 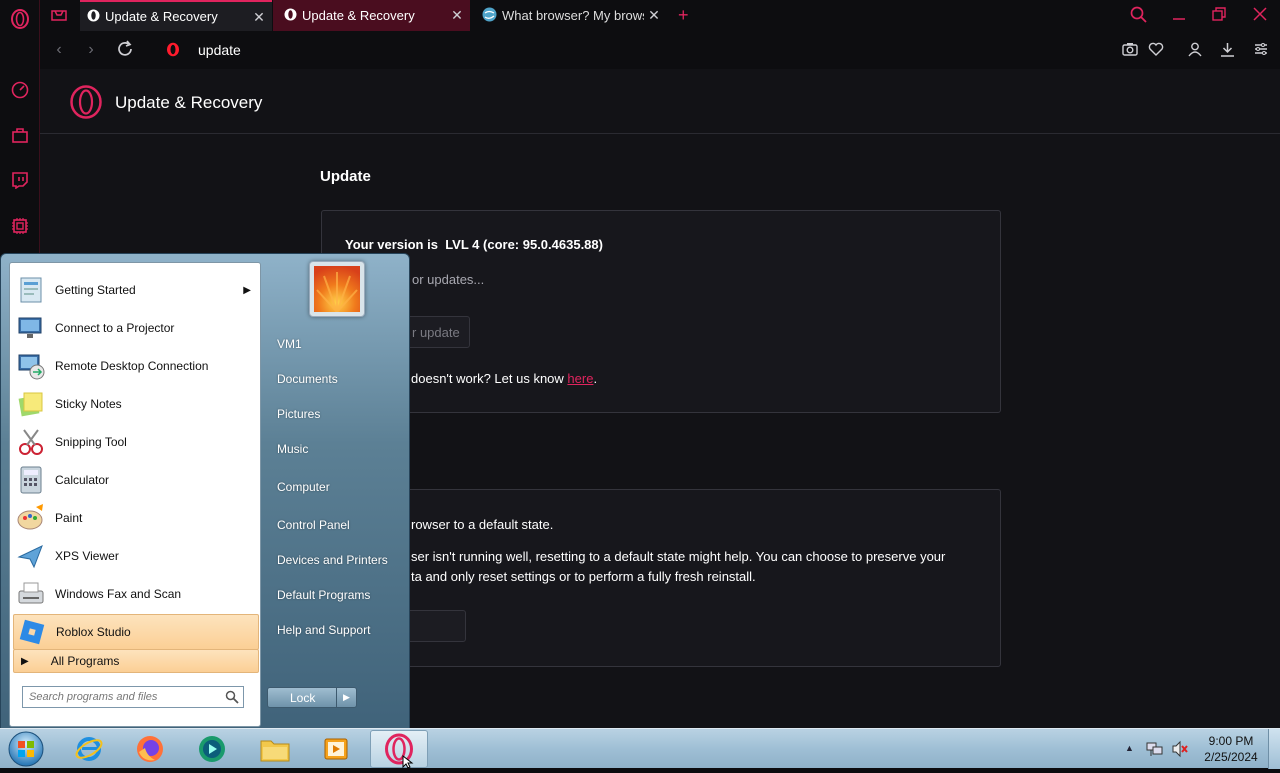 I want to click on start-link-music: Music, so click(x=292, y=449).